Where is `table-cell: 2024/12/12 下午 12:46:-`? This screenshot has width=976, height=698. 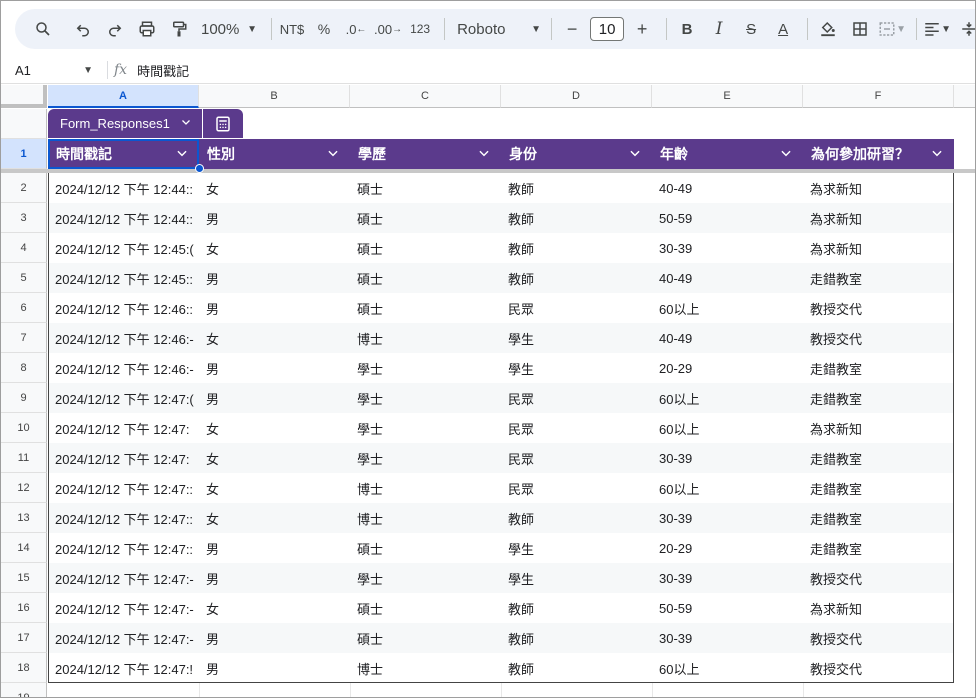
table-cell: 2024/12/12 下午 12:46:- is located at coordinates (123, 338).